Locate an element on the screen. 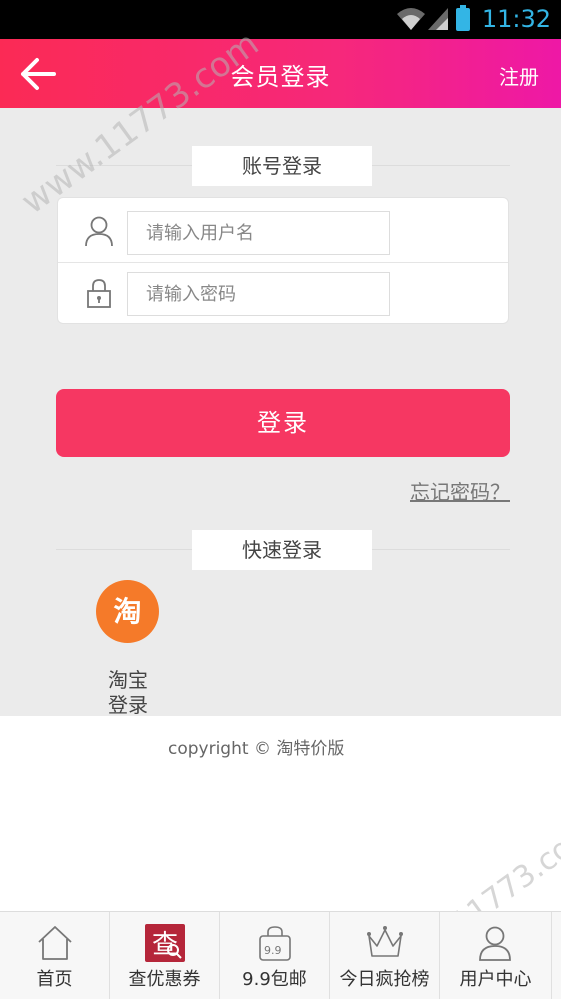 This screenshot has height=999, width=561. svg-text: 9.9 is located at coordinates (273, 950).